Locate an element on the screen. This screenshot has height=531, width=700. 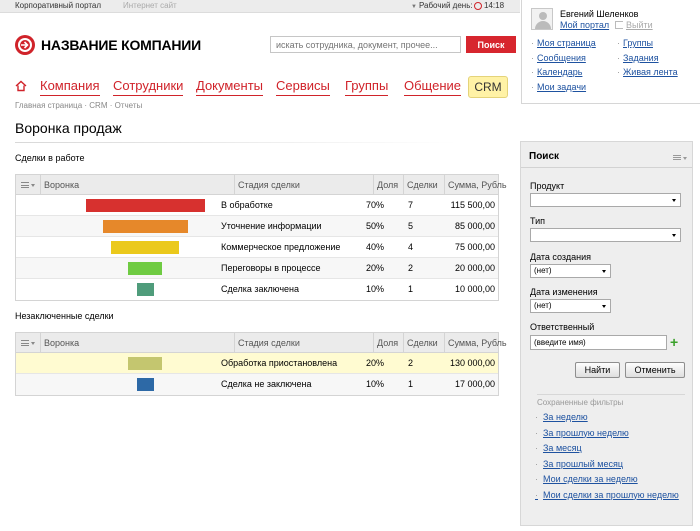
link-calendar: · Календарь is located at coordinates (563, 74).